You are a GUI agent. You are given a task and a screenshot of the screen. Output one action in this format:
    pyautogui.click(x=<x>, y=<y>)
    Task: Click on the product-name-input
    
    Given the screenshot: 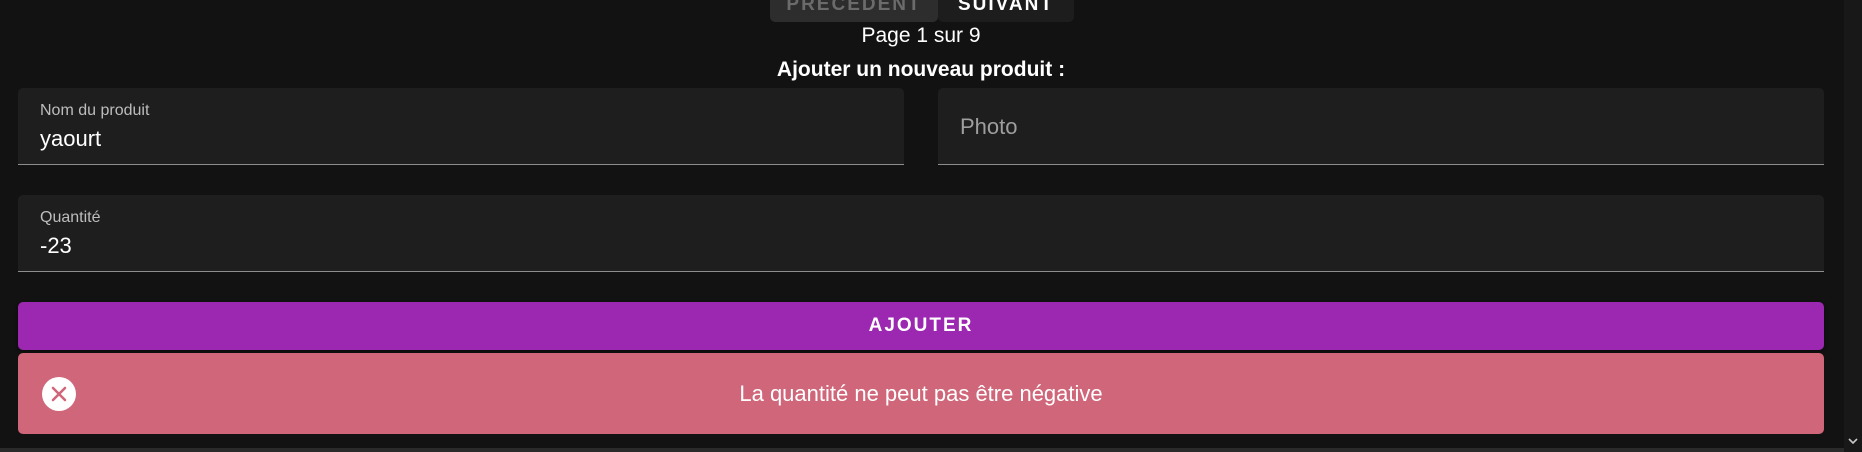 What is the action you would take?
    pyautogui.click(x=461, y=139)
    